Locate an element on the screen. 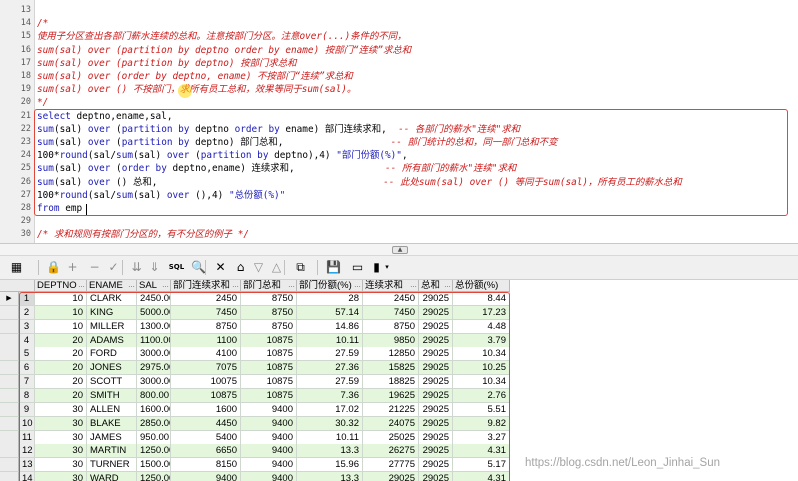 The width and height of the screenshot is (798, 481). table-cell: SCOTT is located at coordinates (112, 382).